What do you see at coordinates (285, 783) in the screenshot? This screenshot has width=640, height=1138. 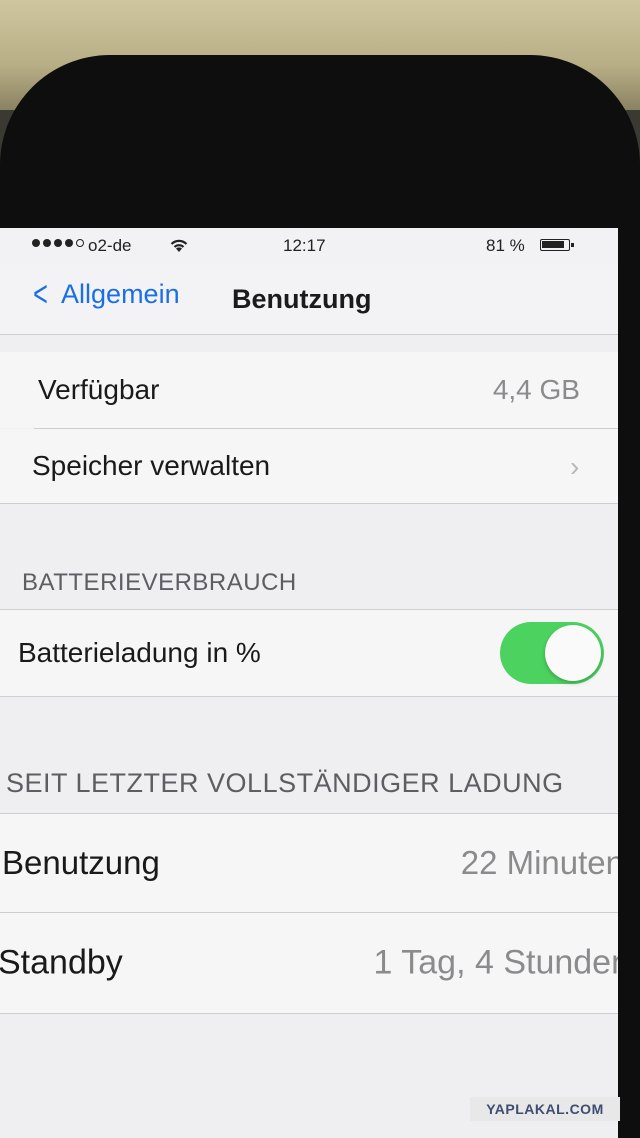 I see `section-header-since-charge: SEIT LETZTER VOLLSTÄNDIGER LADUNG` at bounding box center [285, 783].